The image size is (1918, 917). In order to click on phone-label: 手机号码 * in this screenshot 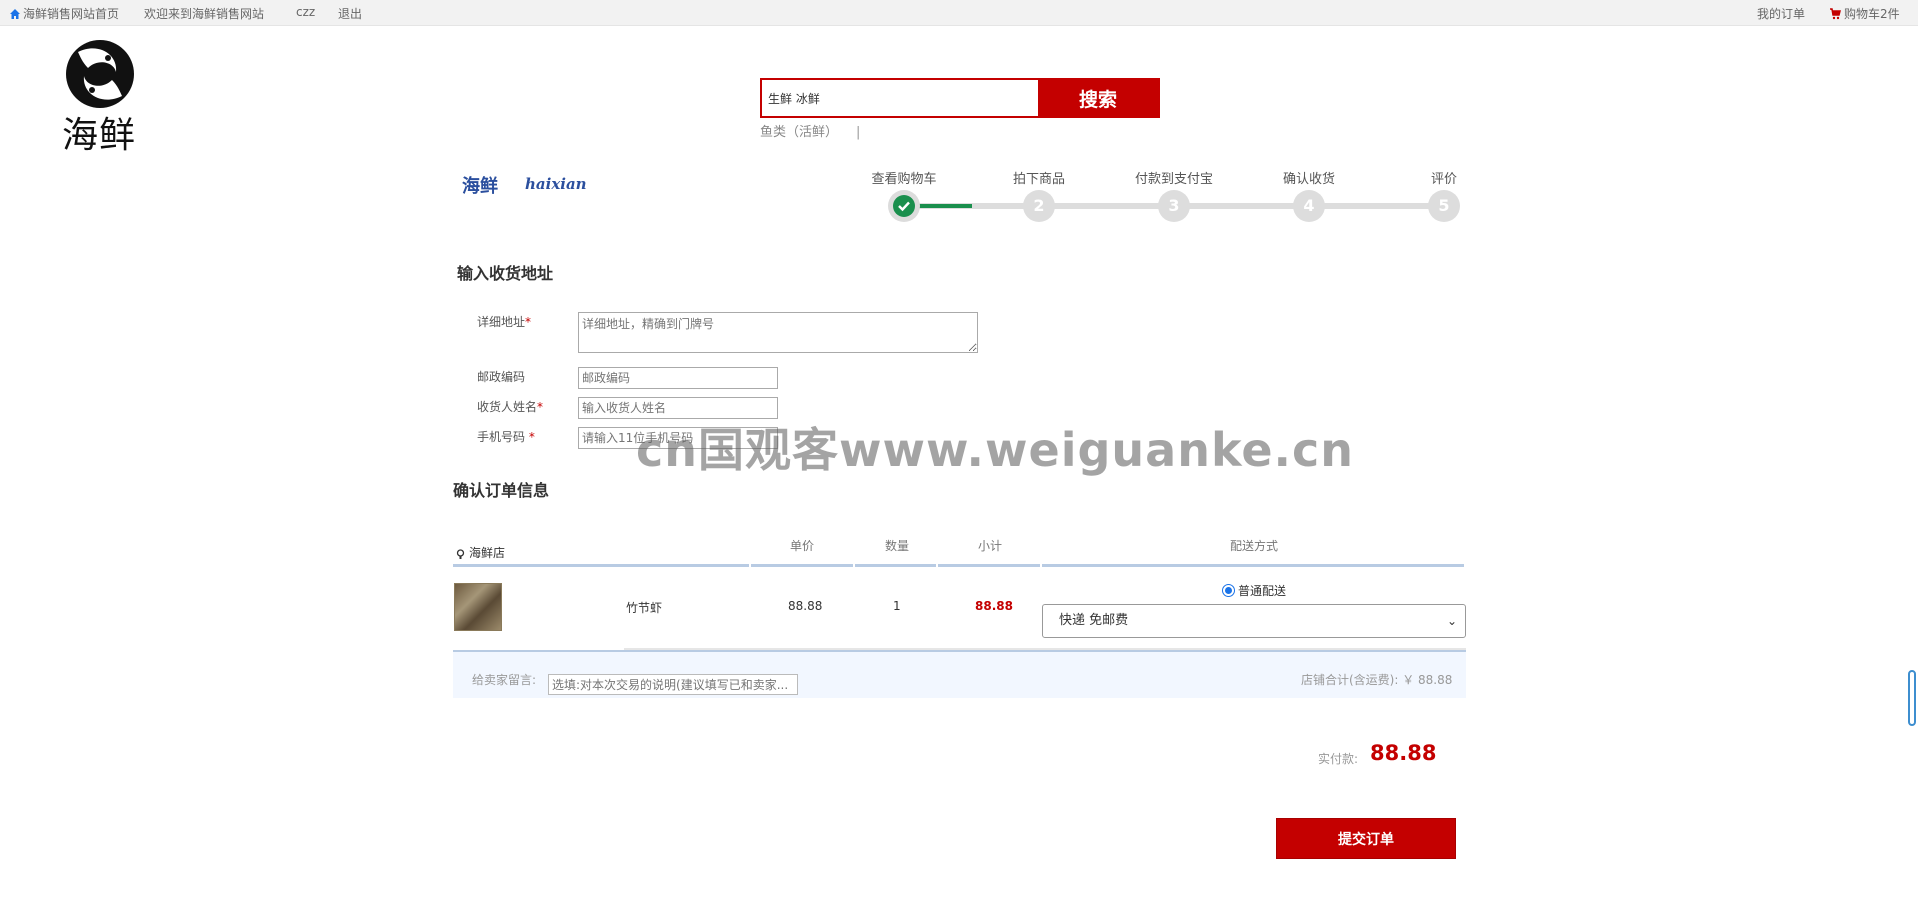, I will do `click(506, 436)`.